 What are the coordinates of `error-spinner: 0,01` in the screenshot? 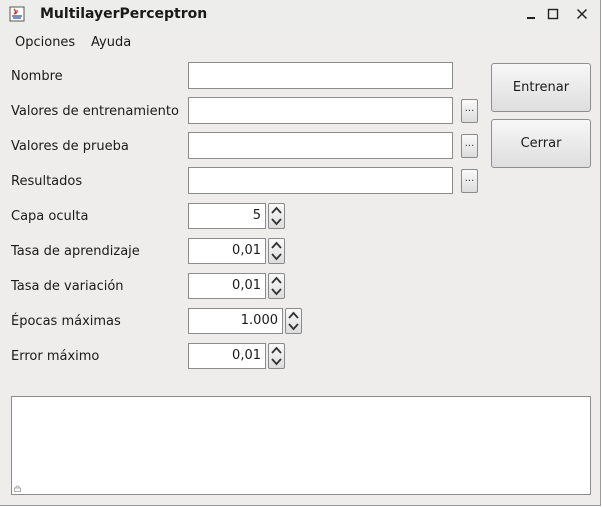 It's located at (227, 356).